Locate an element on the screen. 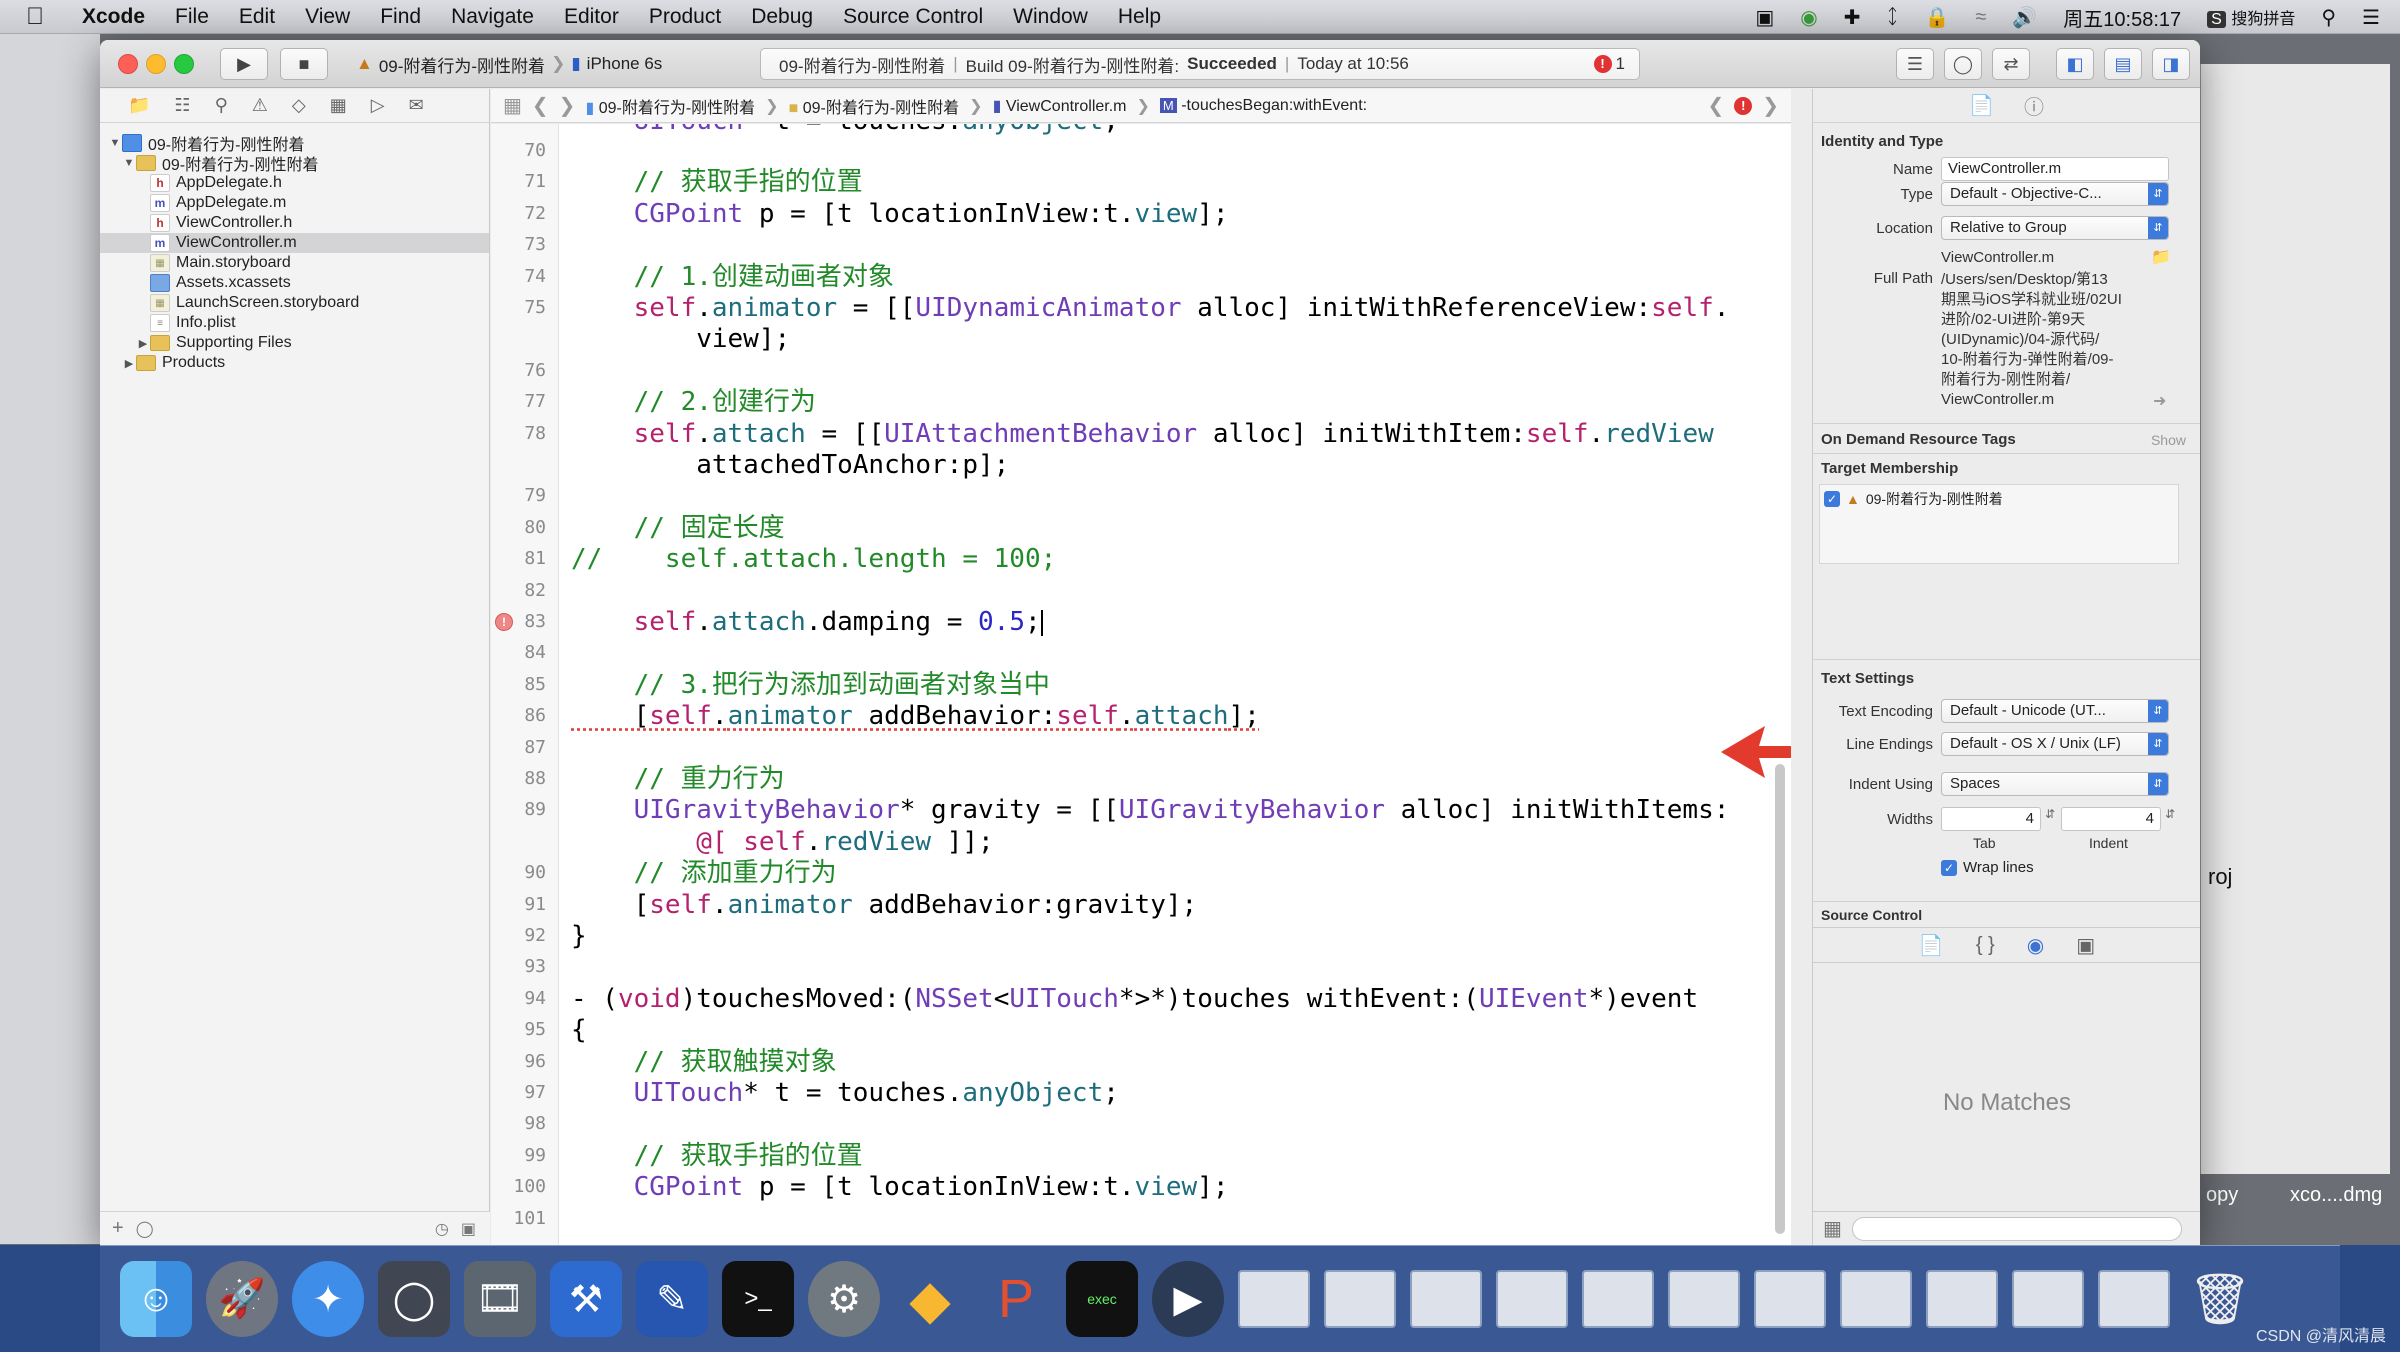 The width and height of the screenshot is (2400, 1352). recent-files-icon: ◷ is located at coordinates (442, 1229).